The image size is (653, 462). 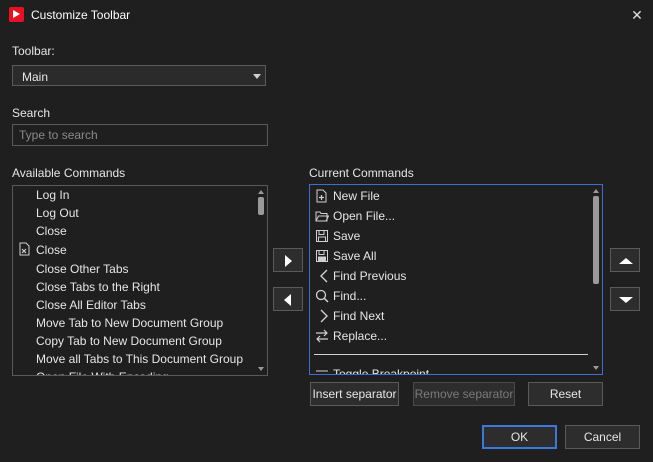 I want to click on arrow-right-icon, so click(x=288, y=261).